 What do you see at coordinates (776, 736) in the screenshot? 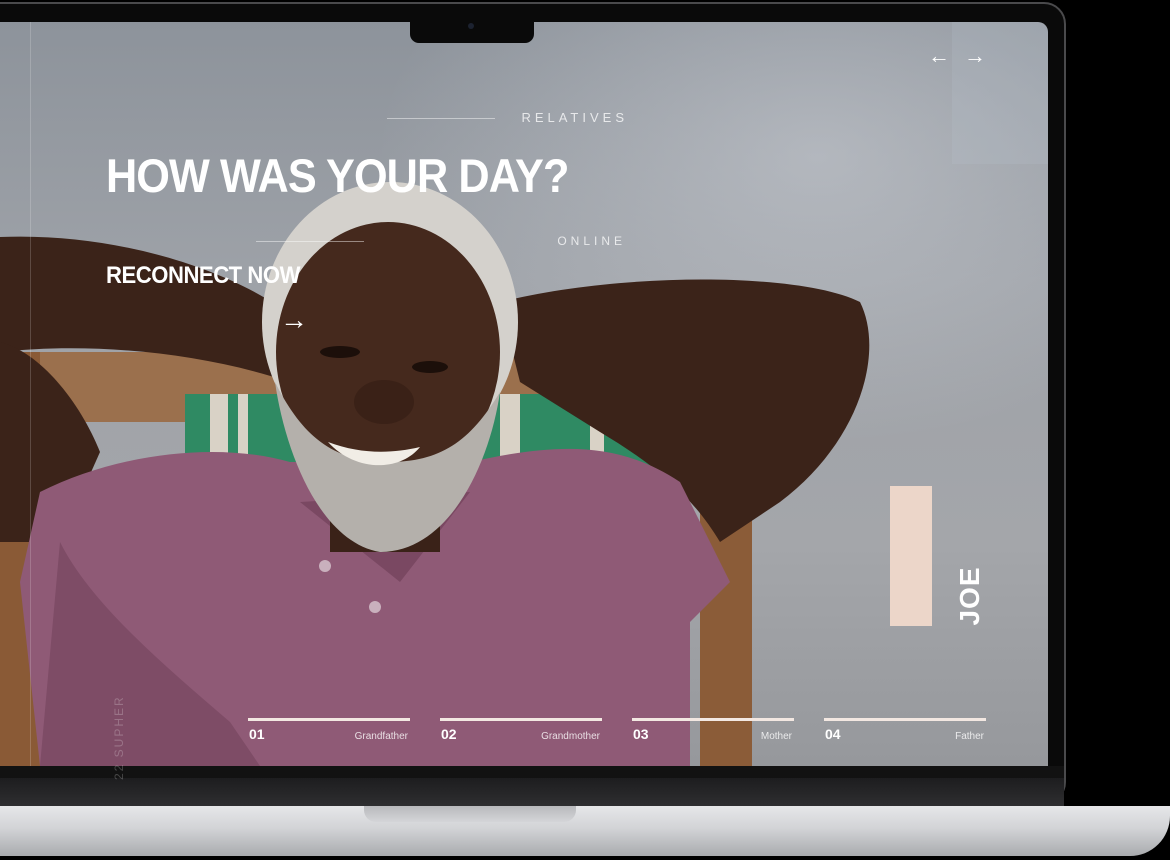
I see `relative-role: Mother` at bounding box center [776, 736].